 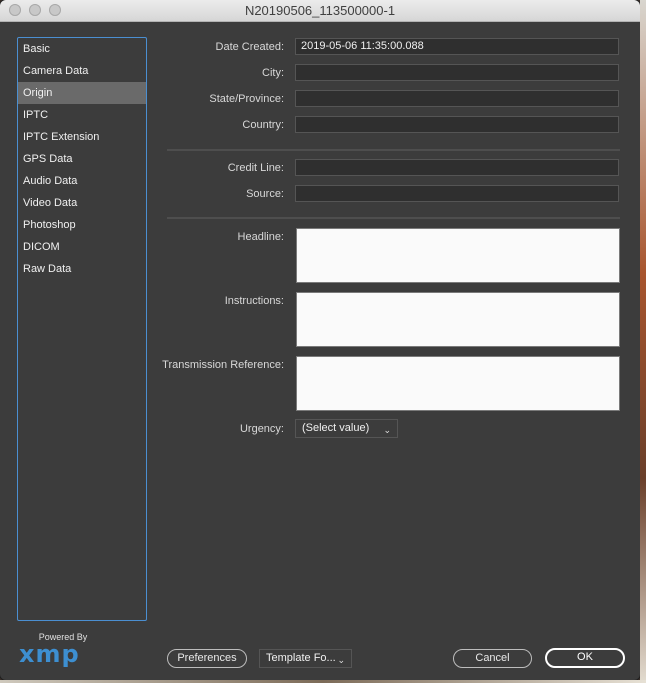 I want to click on urgency-select: (Select value) ⌄, so click(x=346, y=428).